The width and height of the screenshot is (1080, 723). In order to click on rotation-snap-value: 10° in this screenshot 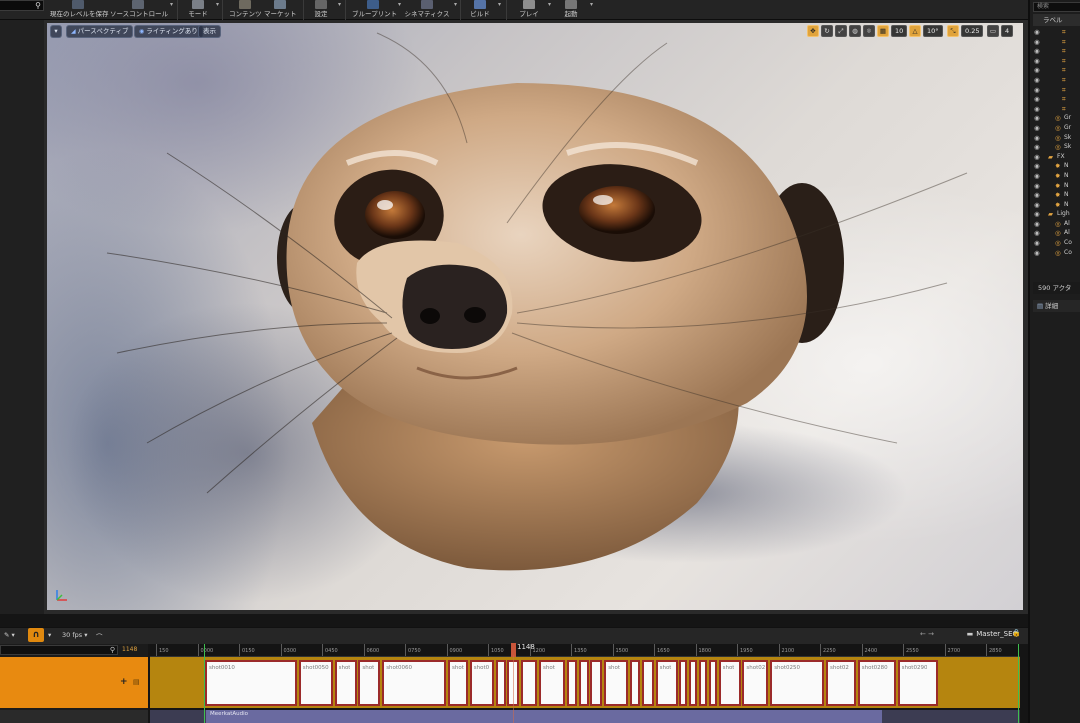, I will do `click(933, 31)`.